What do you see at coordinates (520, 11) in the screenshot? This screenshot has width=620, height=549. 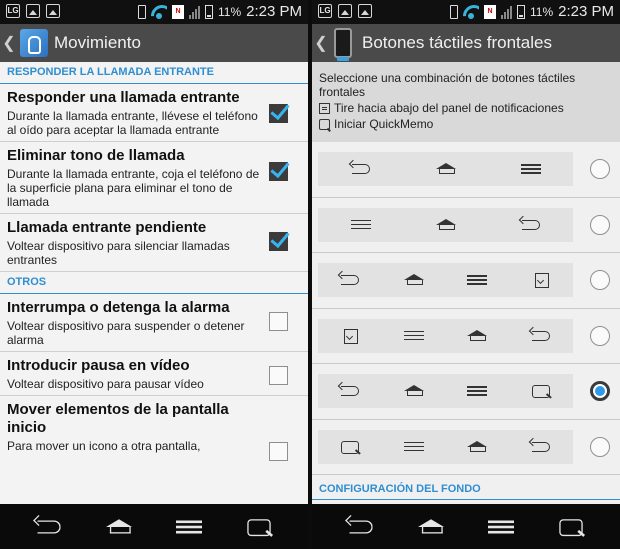 I see `battery-icon` at bounding box center [520, 11].